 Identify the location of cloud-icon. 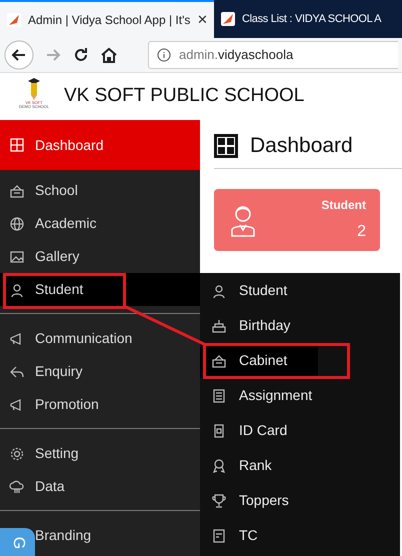
(17, 486).